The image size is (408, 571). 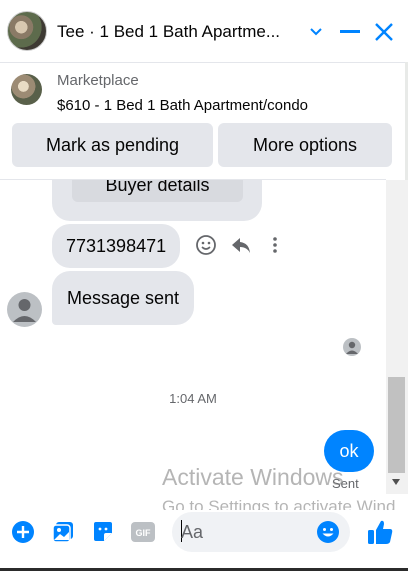 I want to click on more-options-button: More options, so click(x=305, y=145).